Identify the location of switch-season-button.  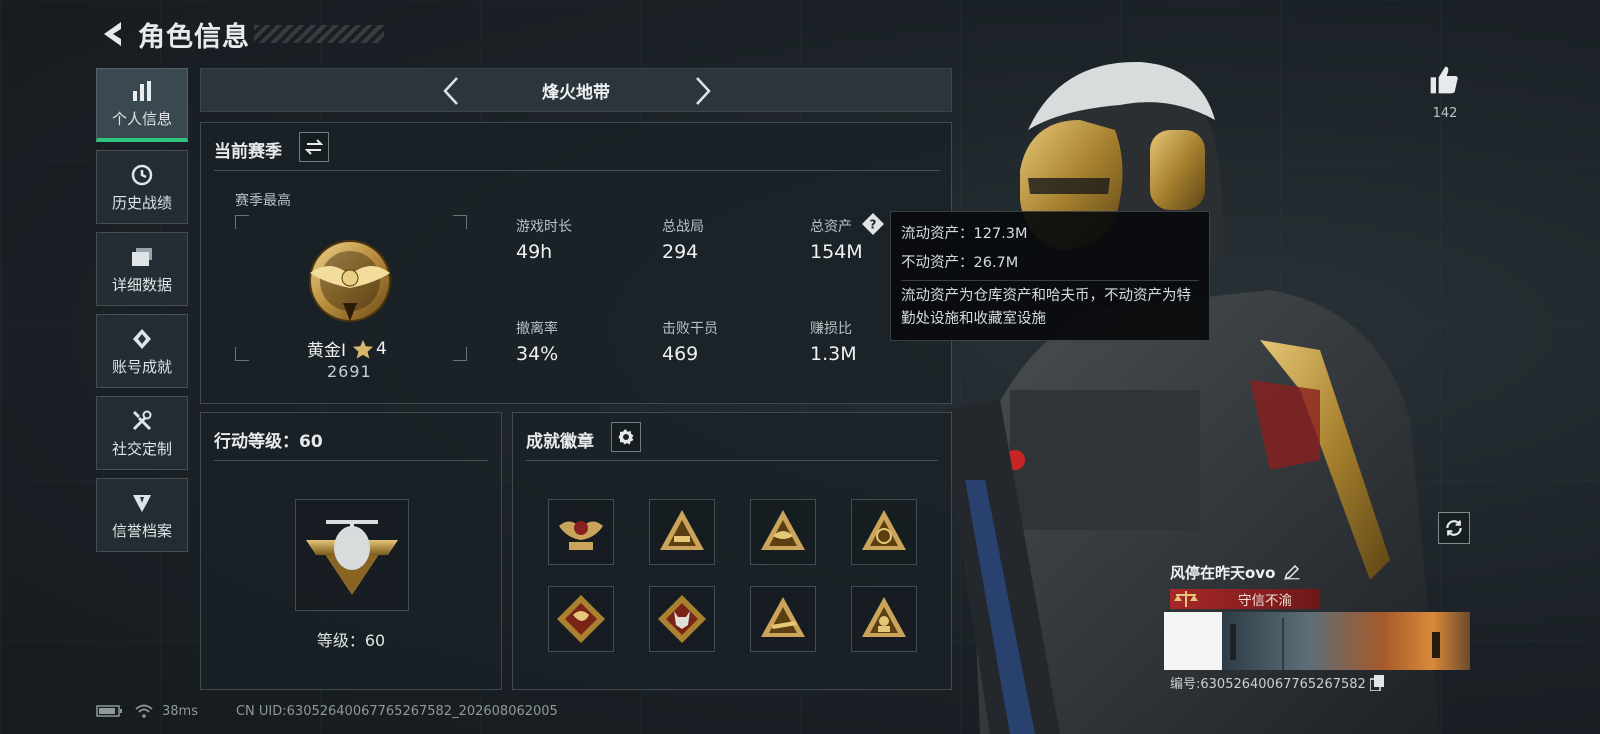
(314, 147).